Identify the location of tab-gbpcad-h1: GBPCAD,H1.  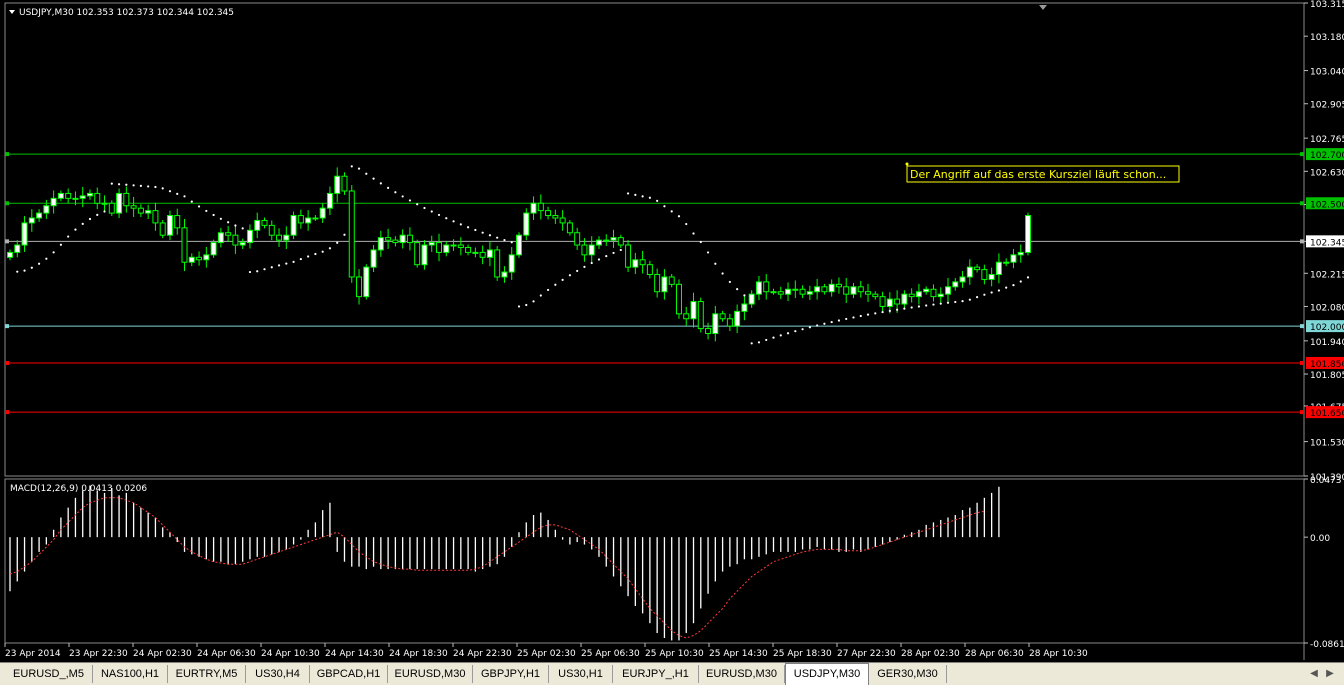
(349, 674).